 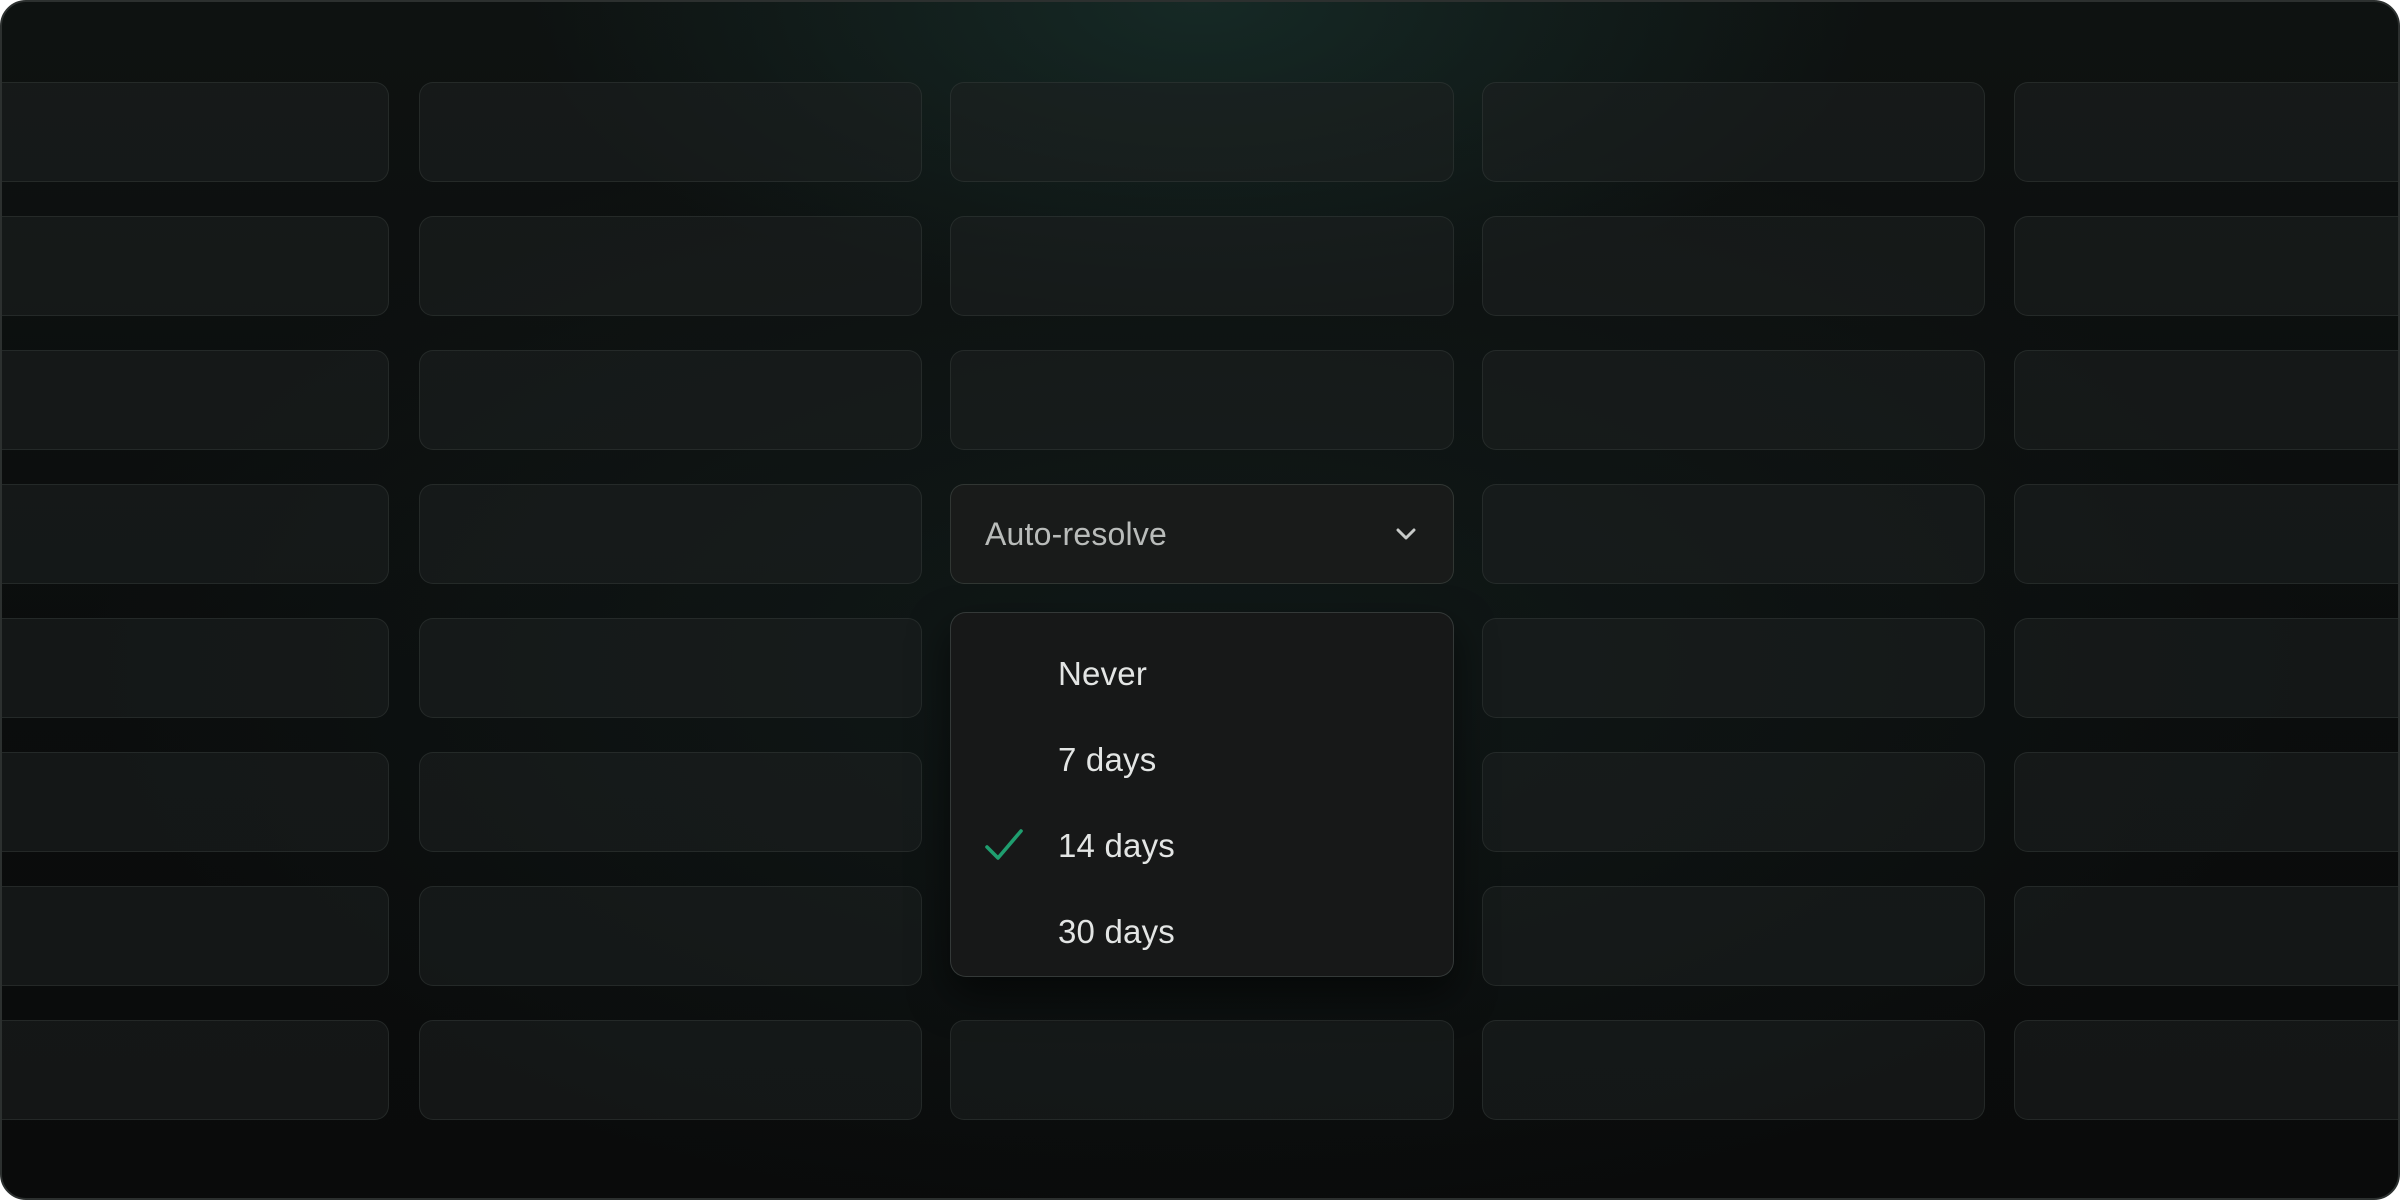 What do you see at coordinates (1202, 674) in the screenshot?
I see `menu-option-never: Never` at bounding box center [1202, 674].